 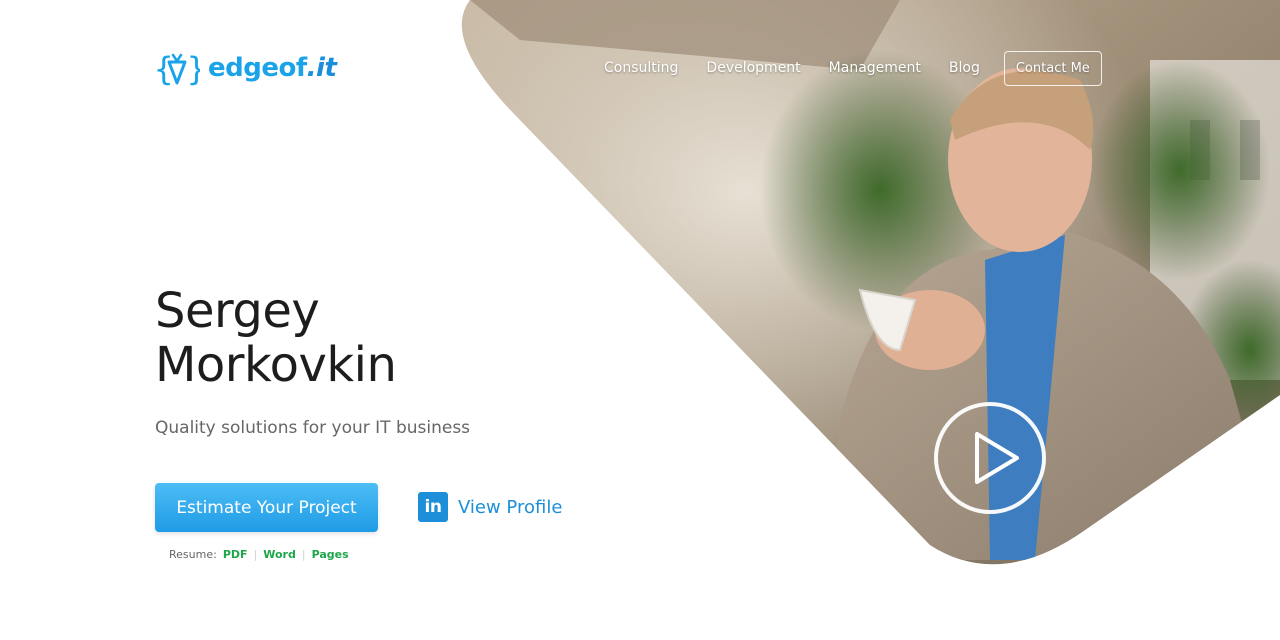 What do you see at coordinates (875, 68) in the screenshot?
I see `nav-management: Management` at bounding box center [875, 68].